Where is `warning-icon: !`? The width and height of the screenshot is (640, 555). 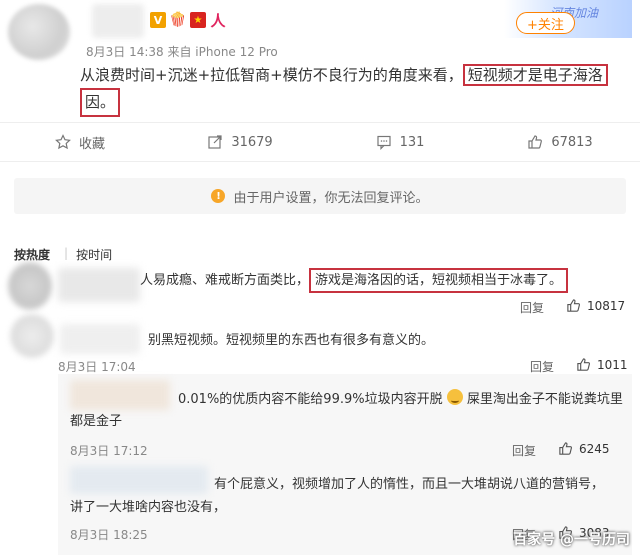 warning-icon: ! is located at coordinates (218, 196).